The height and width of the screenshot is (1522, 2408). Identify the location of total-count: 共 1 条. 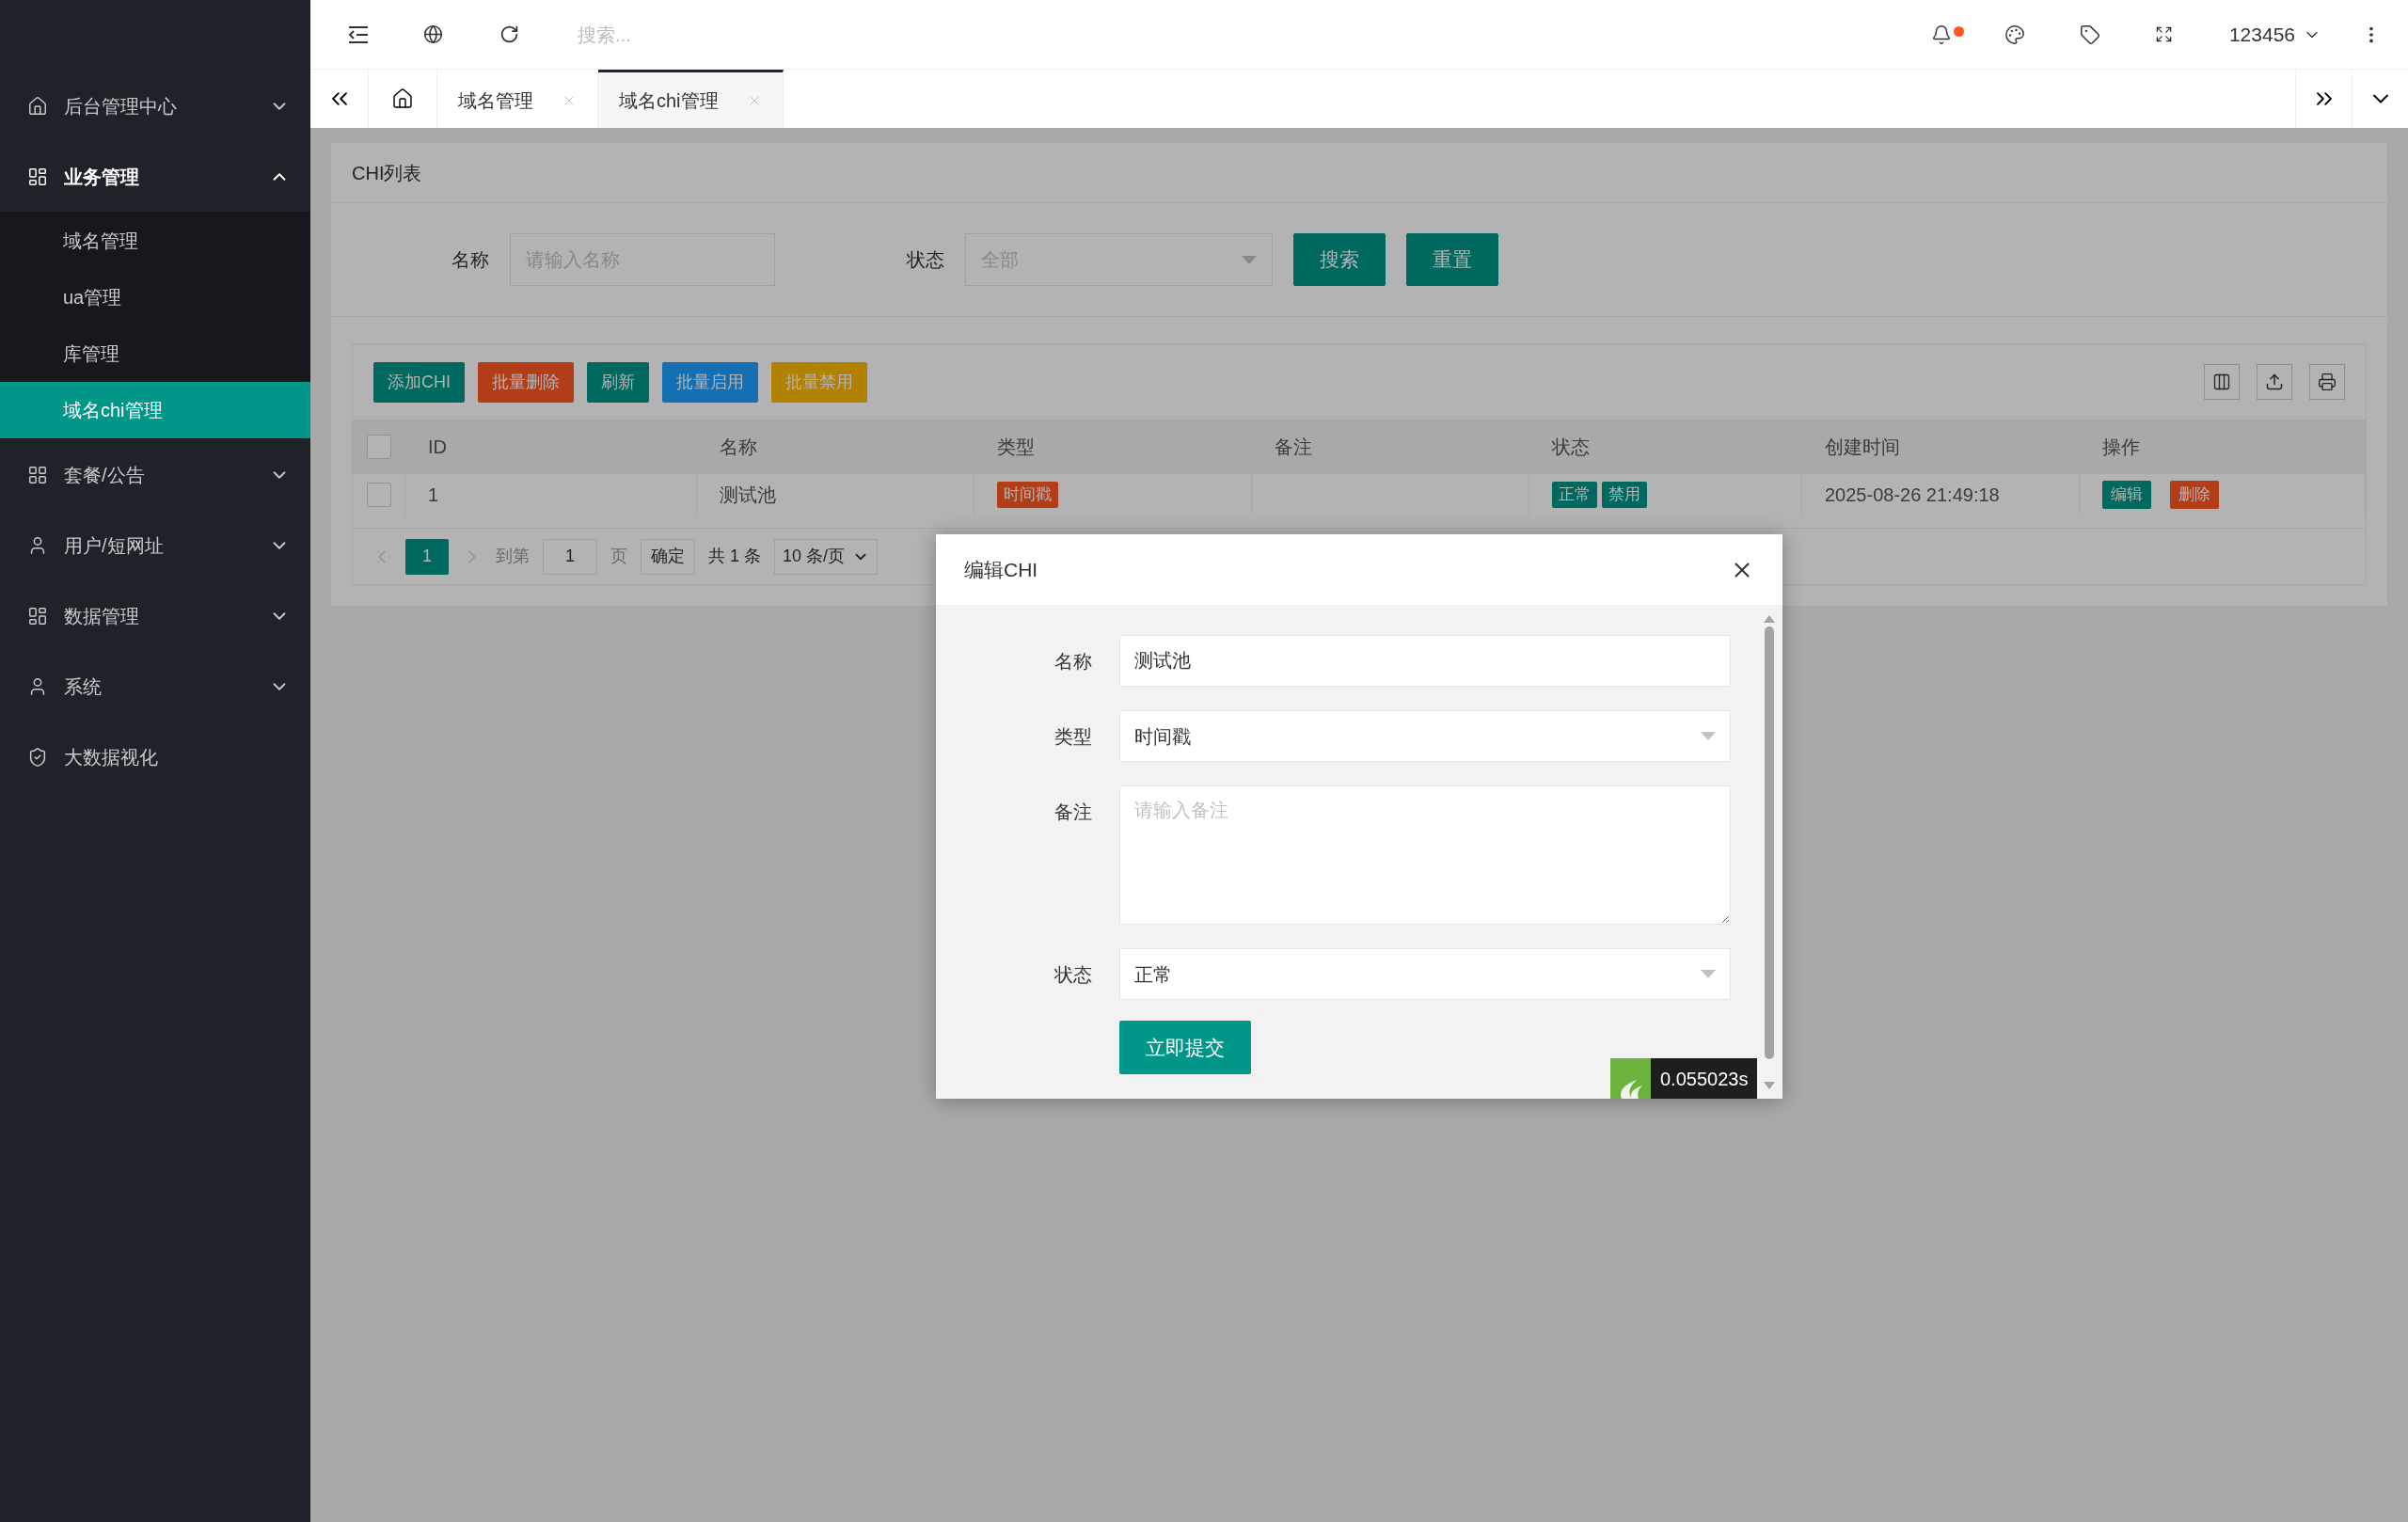
(735, 556).